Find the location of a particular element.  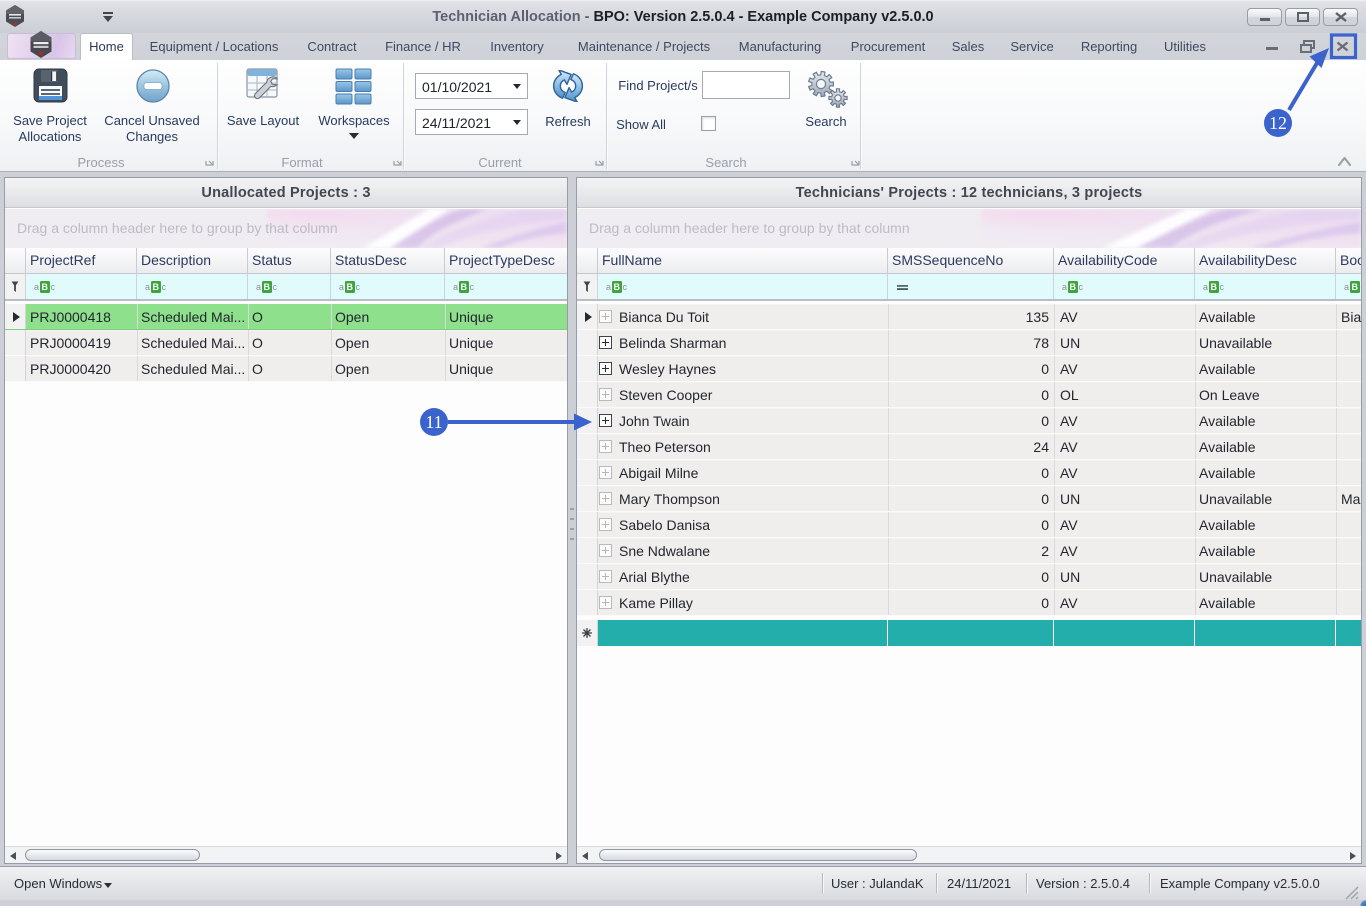

svg-text: 12 is located at coordinates (1278, 123).